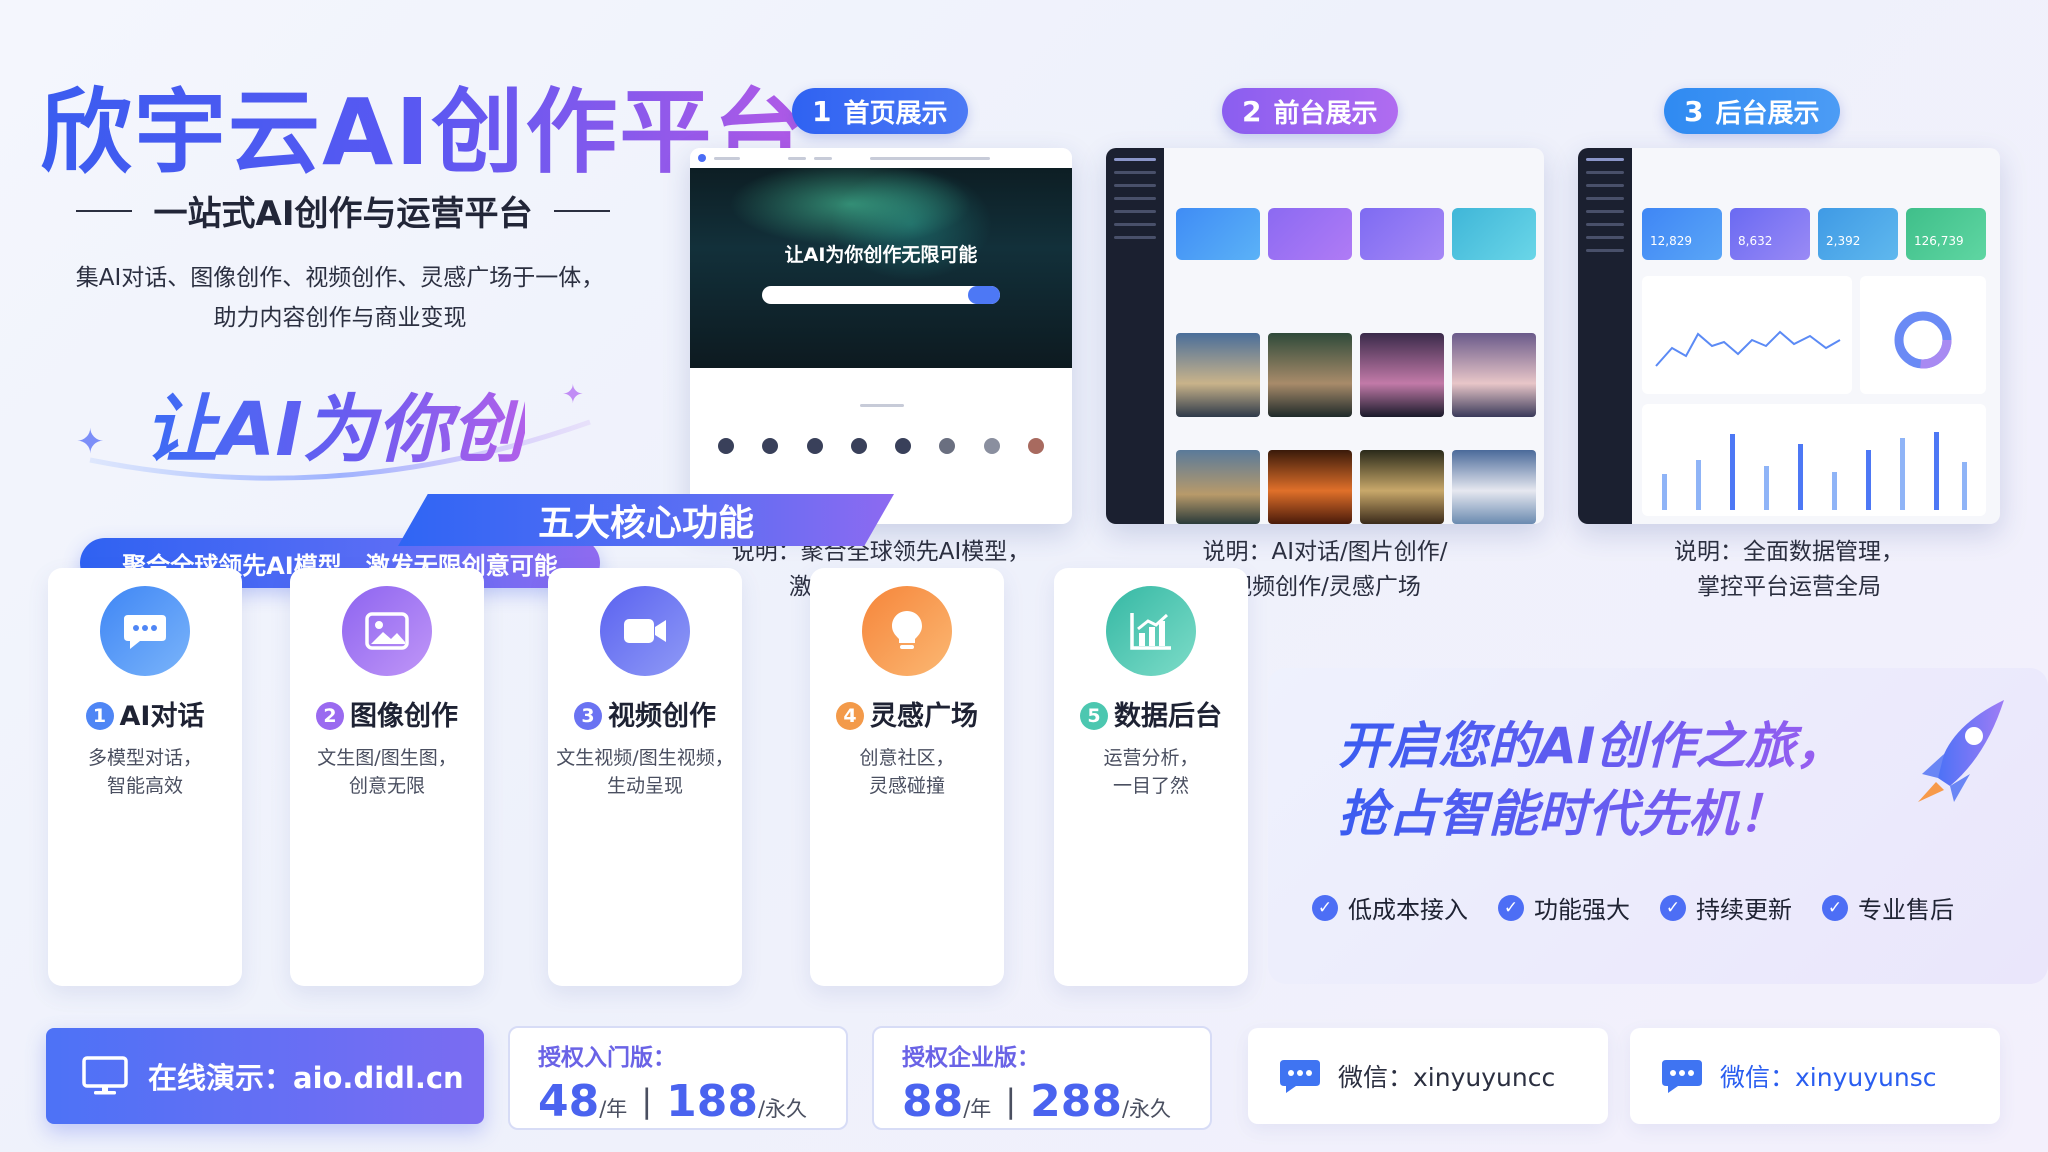 The width and height of the screenshot is (2048, 1152). Describe the element at coordinates (99, 716) in the screenshot. I see `feature-number: 1` at that location.